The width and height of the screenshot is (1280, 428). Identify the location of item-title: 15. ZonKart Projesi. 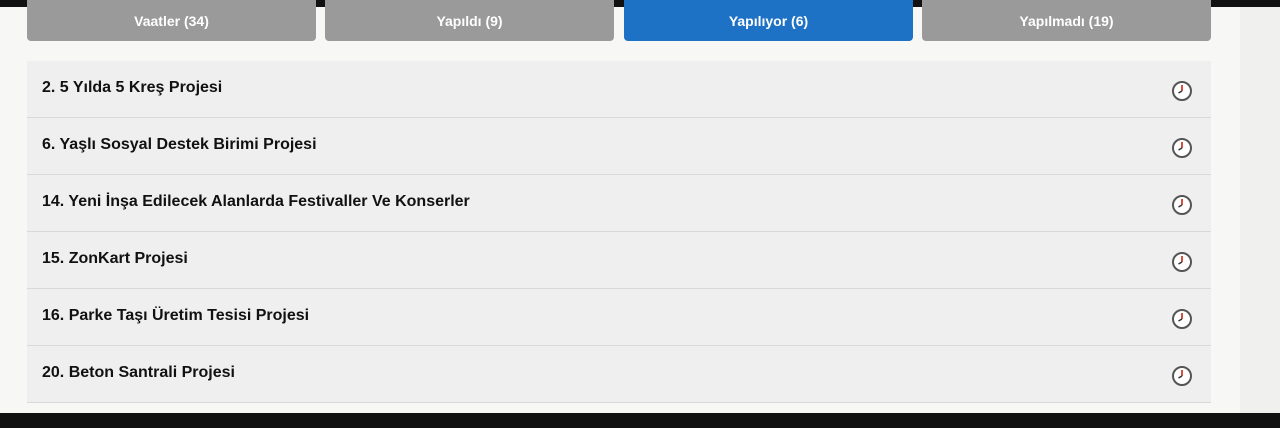
(115, 258).